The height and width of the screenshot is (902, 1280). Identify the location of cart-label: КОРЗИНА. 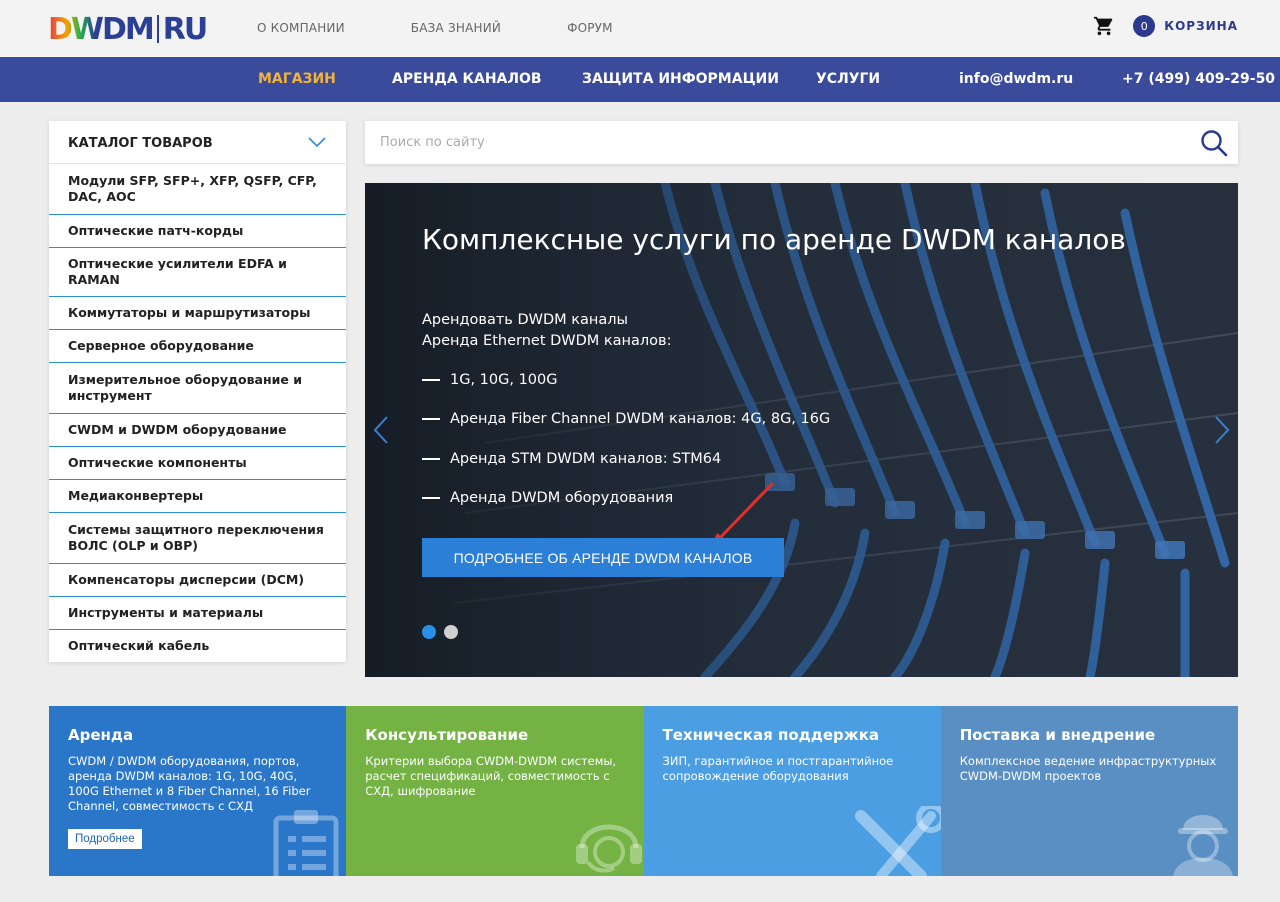
(1201, 26).